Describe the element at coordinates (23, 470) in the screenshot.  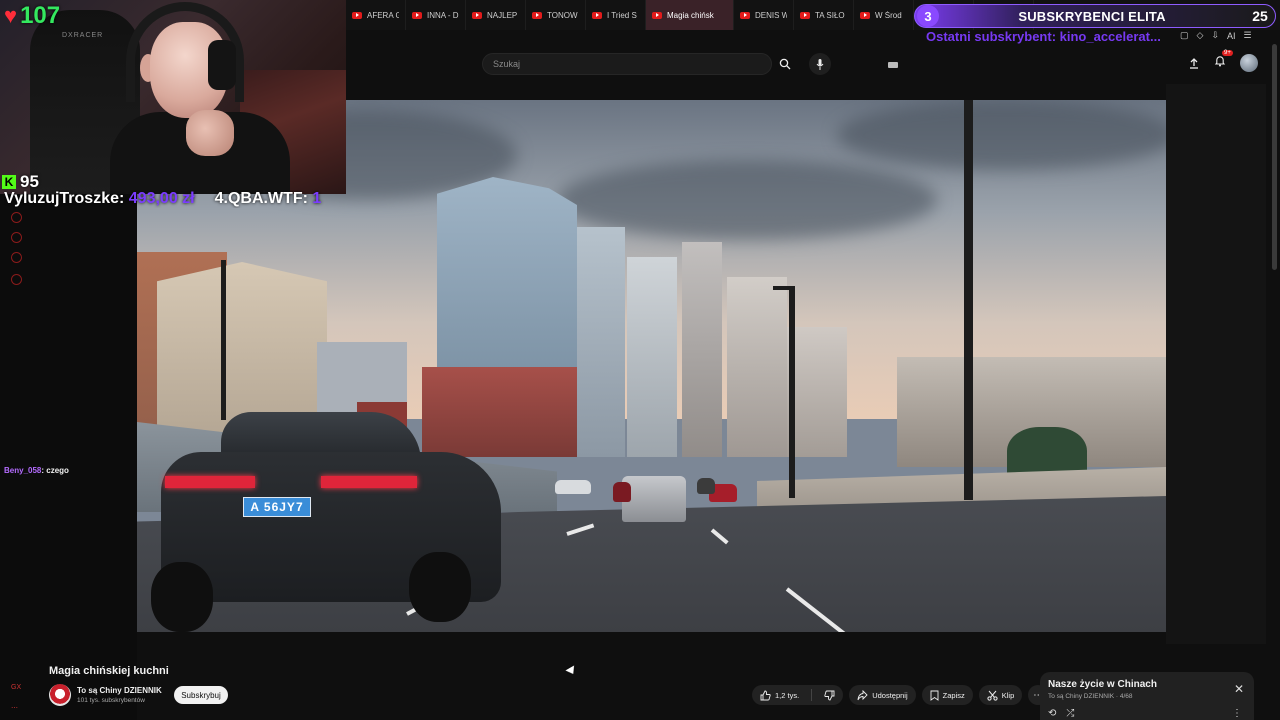
I see `chat-username: Beny_058` at that location.